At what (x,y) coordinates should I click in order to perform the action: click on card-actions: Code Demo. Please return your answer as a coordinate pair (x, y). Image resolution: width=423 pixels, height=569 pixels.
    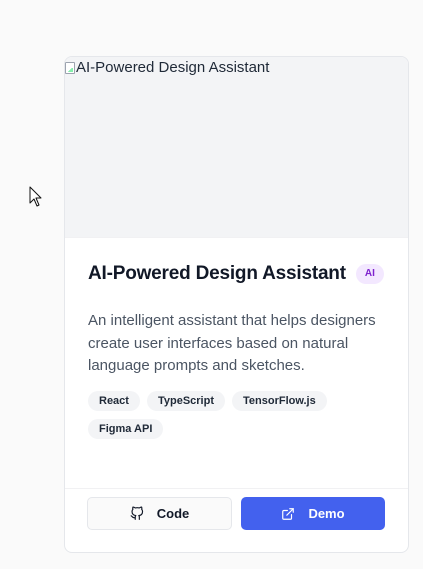
    Looking at the image, I should click on (236, 513).